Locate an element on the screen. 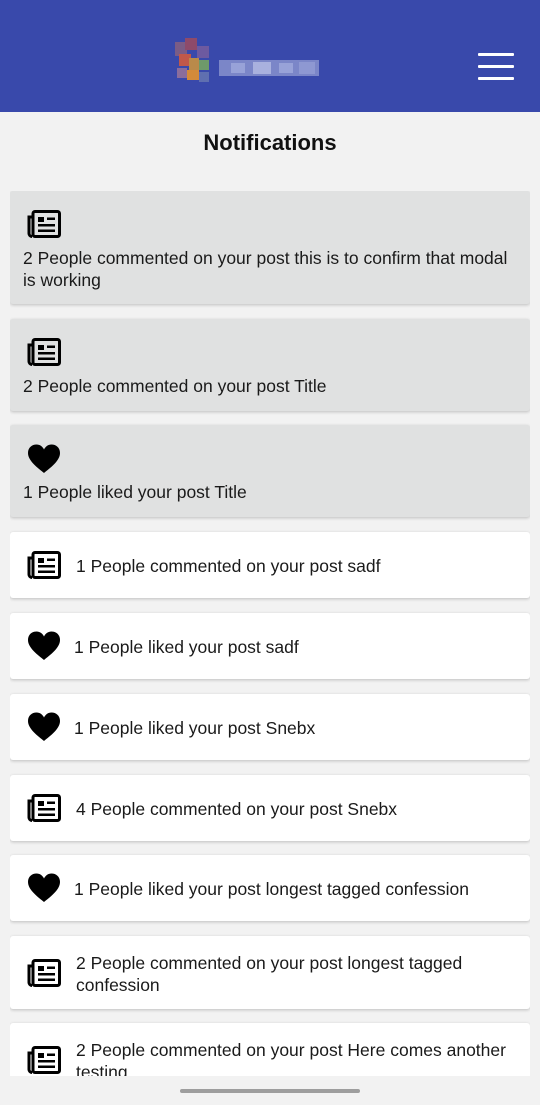 The height and width of the screenshot is (1105, 540). notification-text: 1 People liked your post sadf is located at coordinates (186, 647).